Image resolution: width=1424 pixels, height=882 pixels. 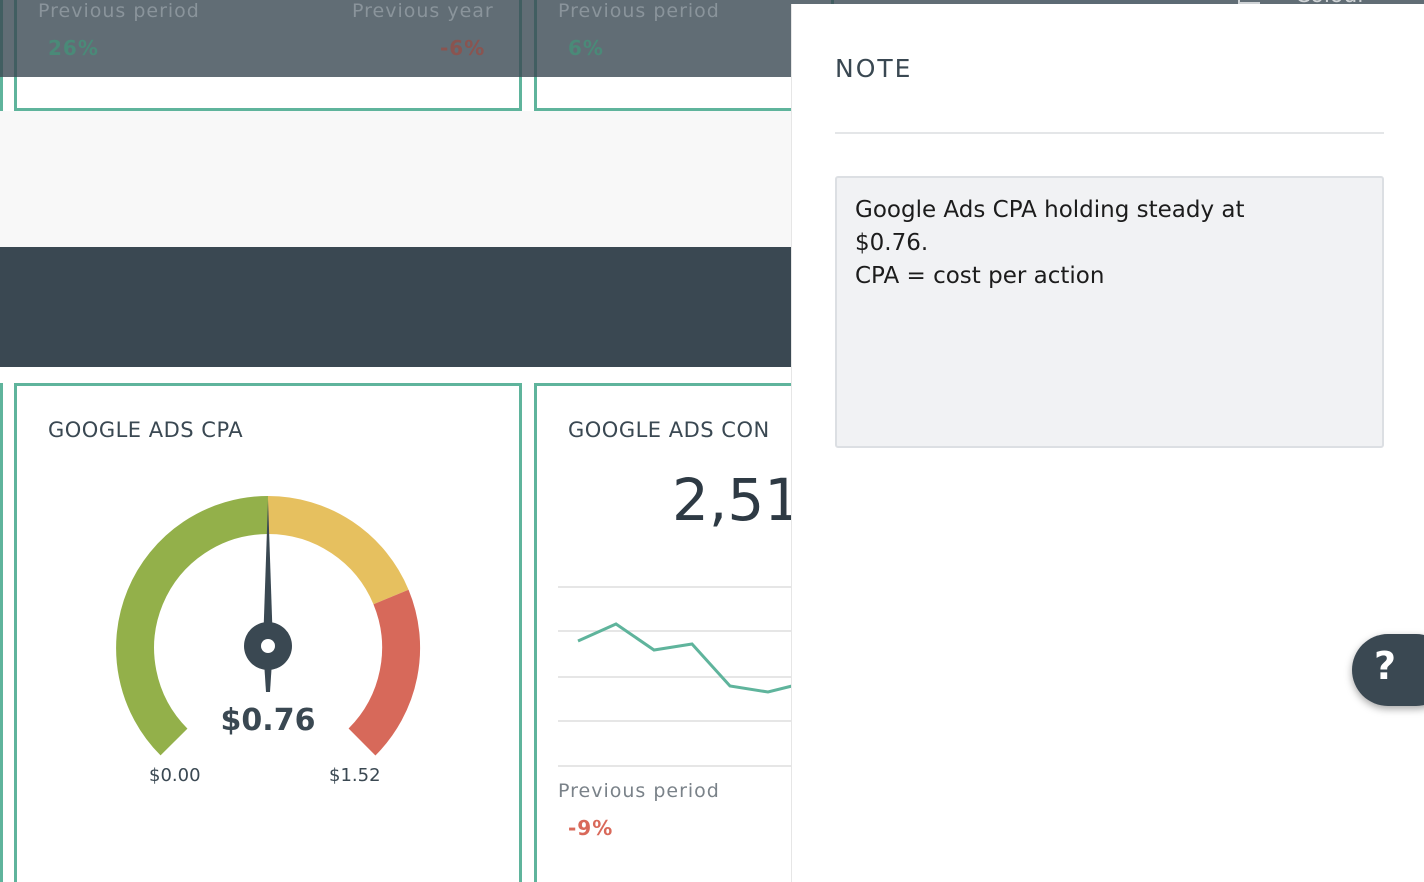 What do you see at coordinates (669, 430) in the screenshot?
I see `widget-title: GOOGLE ADS CON` at bounding box center [669, 430].